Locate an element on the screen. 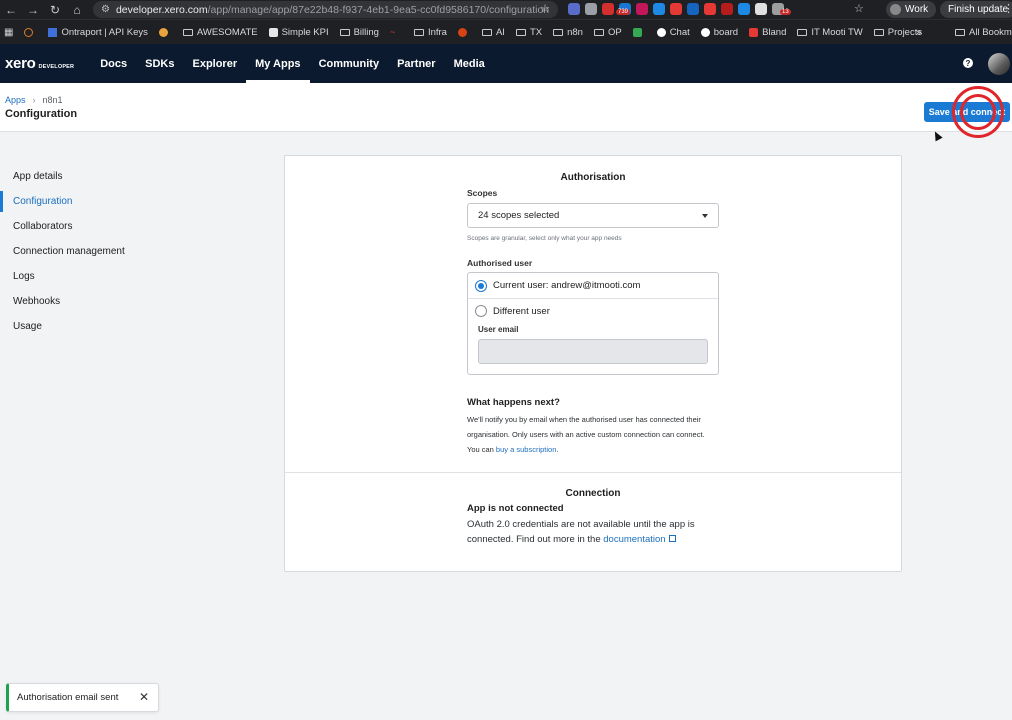 The image size is (1012, 720). toast-notification: Authorisation email sent ✕ is located at coordinates (82, 697).